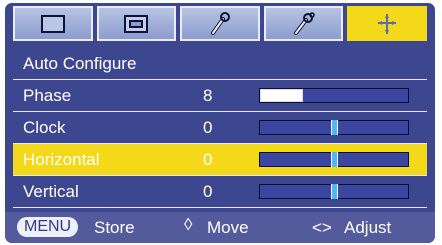  I want to click on special-tools-icon, so click(304, 23).